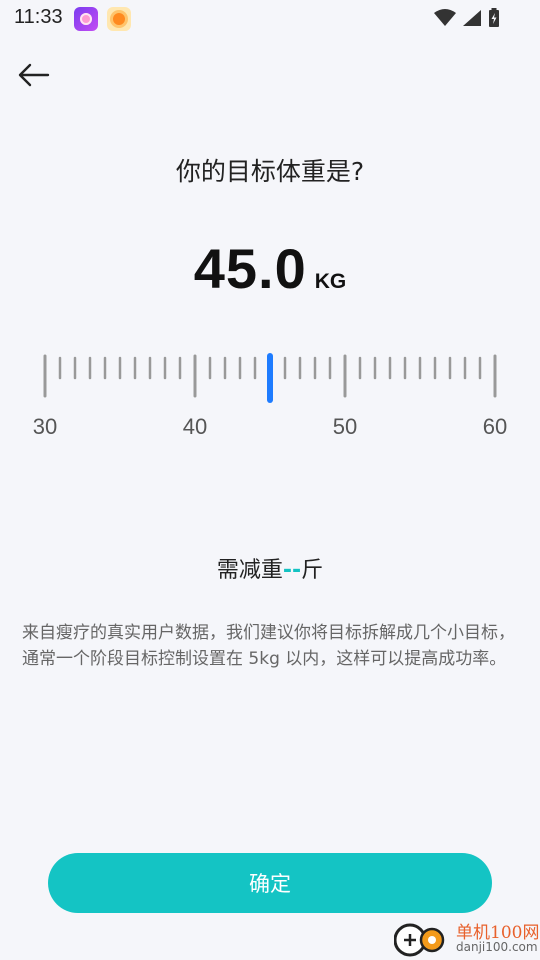 This screenshot has height=960, width=540. Describe the element at coordinates (467, 938) in the screenshot. I see `watermark: 单机100网 danji100.com` at that location.